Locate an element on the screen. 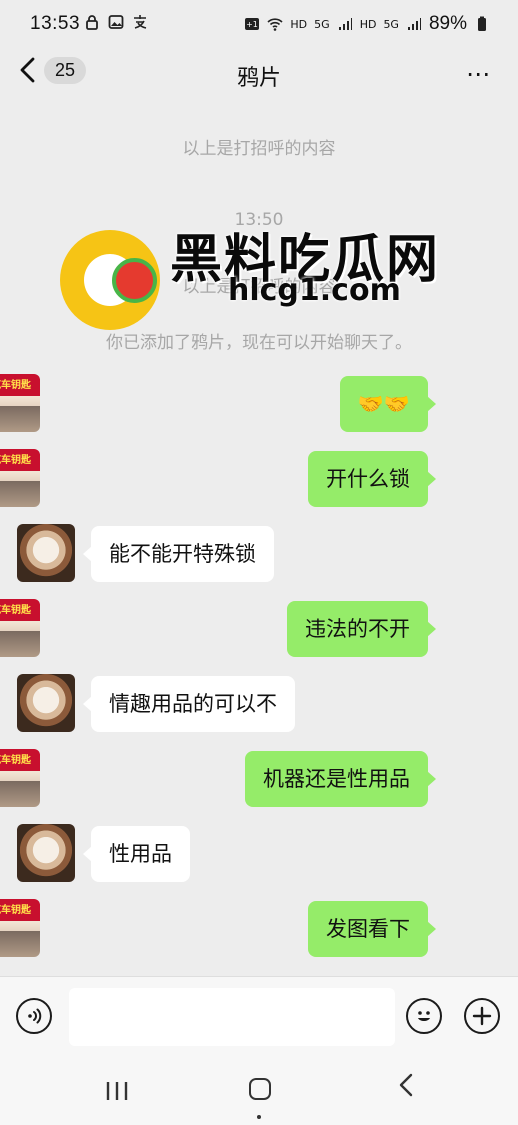 This screenshot has height=1125, width=518. system-greeting-top: 以上是打招呼的内容 is located at coordinates (259, 149).